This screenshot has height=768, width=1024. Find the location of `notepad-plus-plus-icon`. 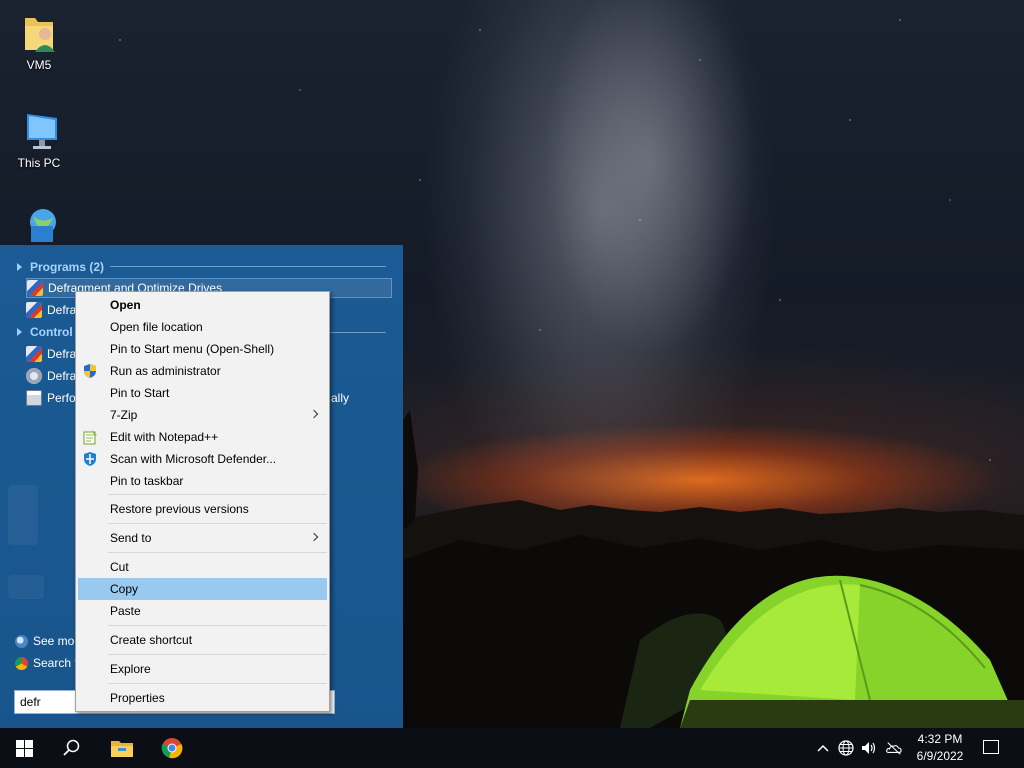

notepad-plus-plus-icon is located at coordinates (90, 437).